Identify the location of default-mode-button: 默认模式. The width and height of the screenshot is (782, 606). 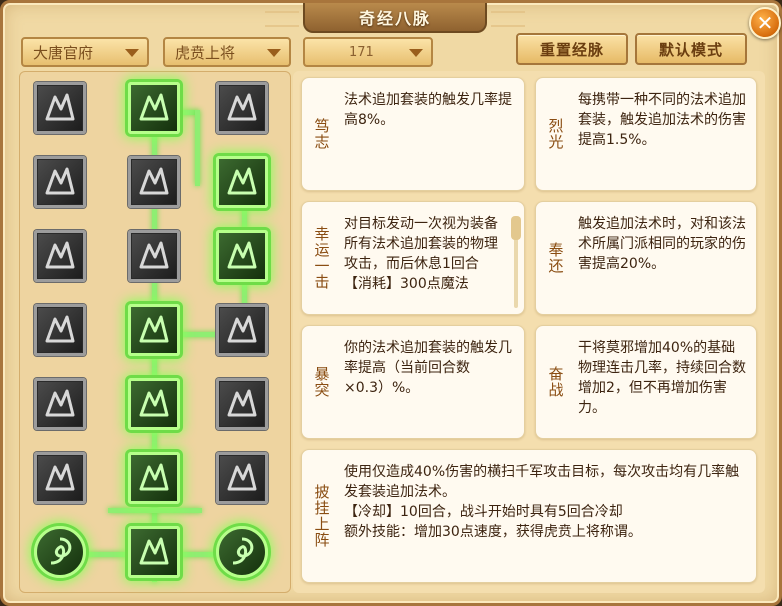
(691, 49).